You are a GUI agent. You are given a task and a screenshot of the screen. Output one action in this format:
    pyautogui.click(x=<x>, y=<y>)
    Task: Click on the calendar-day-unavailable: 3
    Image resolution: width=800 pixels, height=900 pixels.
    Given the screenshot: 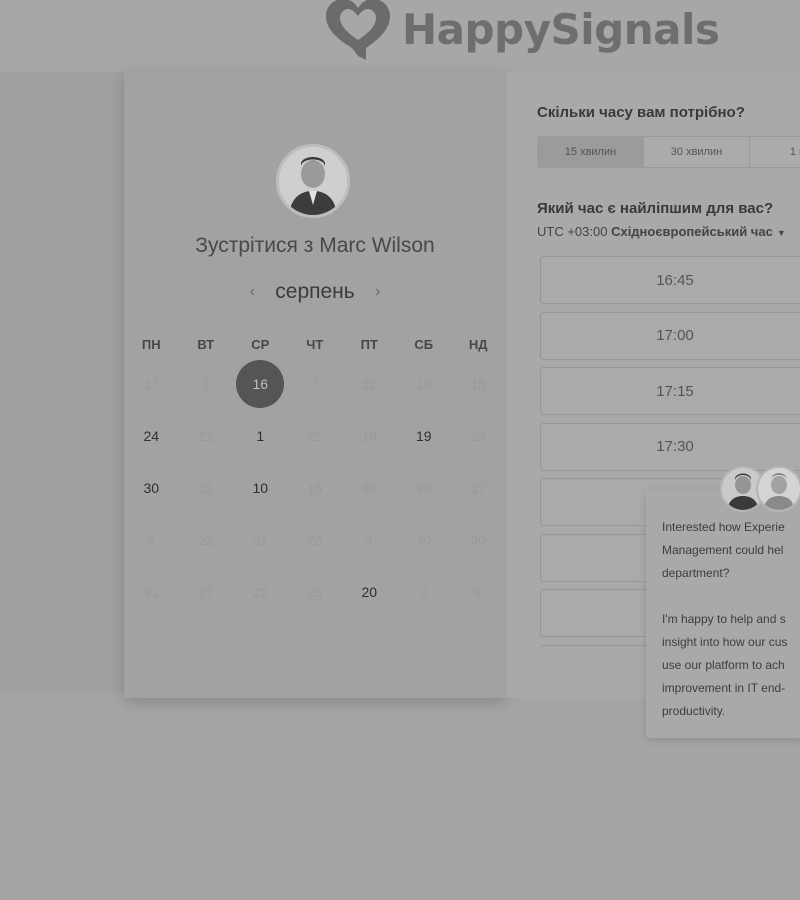 What is the action you would take?
    pyautogui.click(x=424, y=592)
    